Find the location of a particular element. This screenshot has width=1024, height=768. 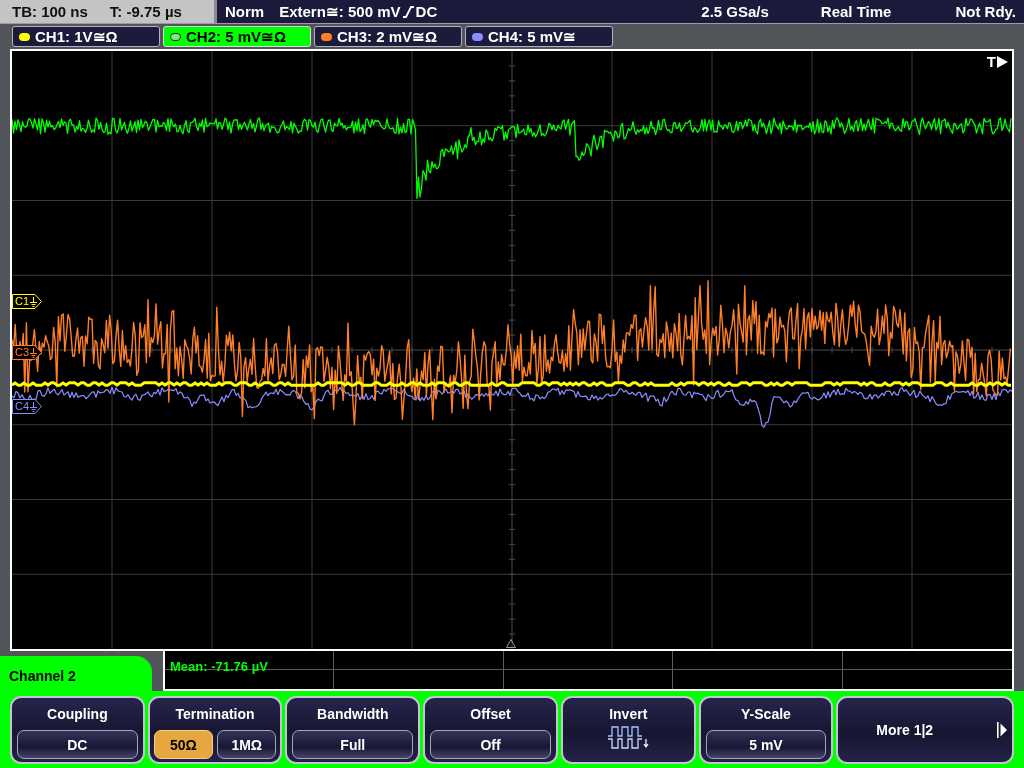

marker-label: C3 is located at coordinates (22, 352).